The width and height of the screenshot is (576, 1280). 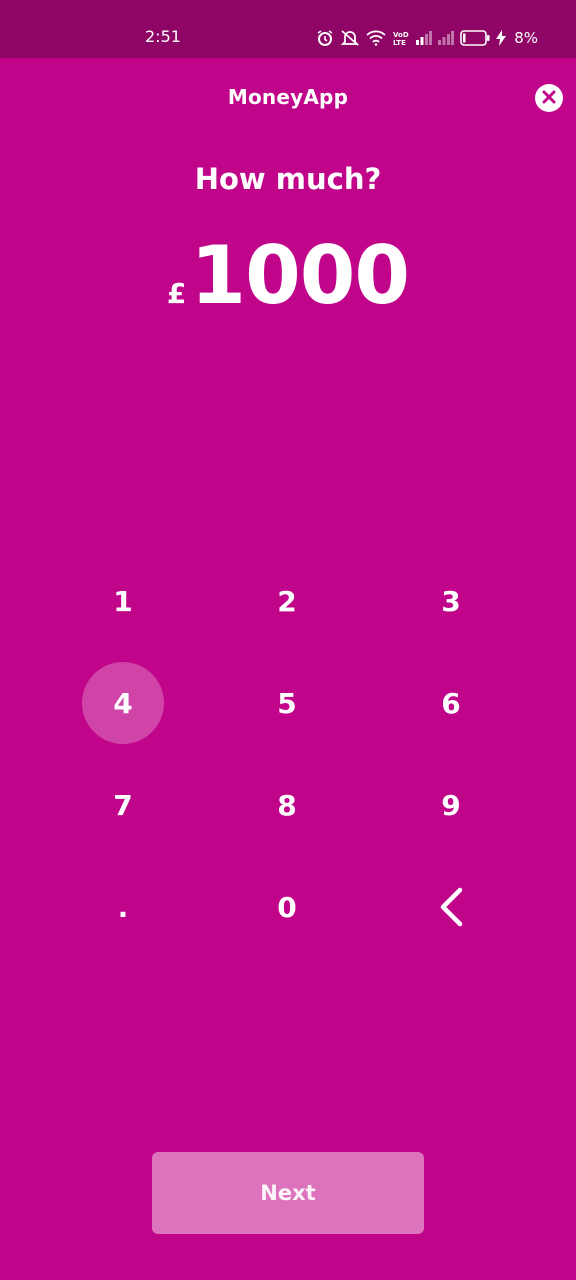 I want to click on battery-percent: 8%, so click(x=526, y=38).